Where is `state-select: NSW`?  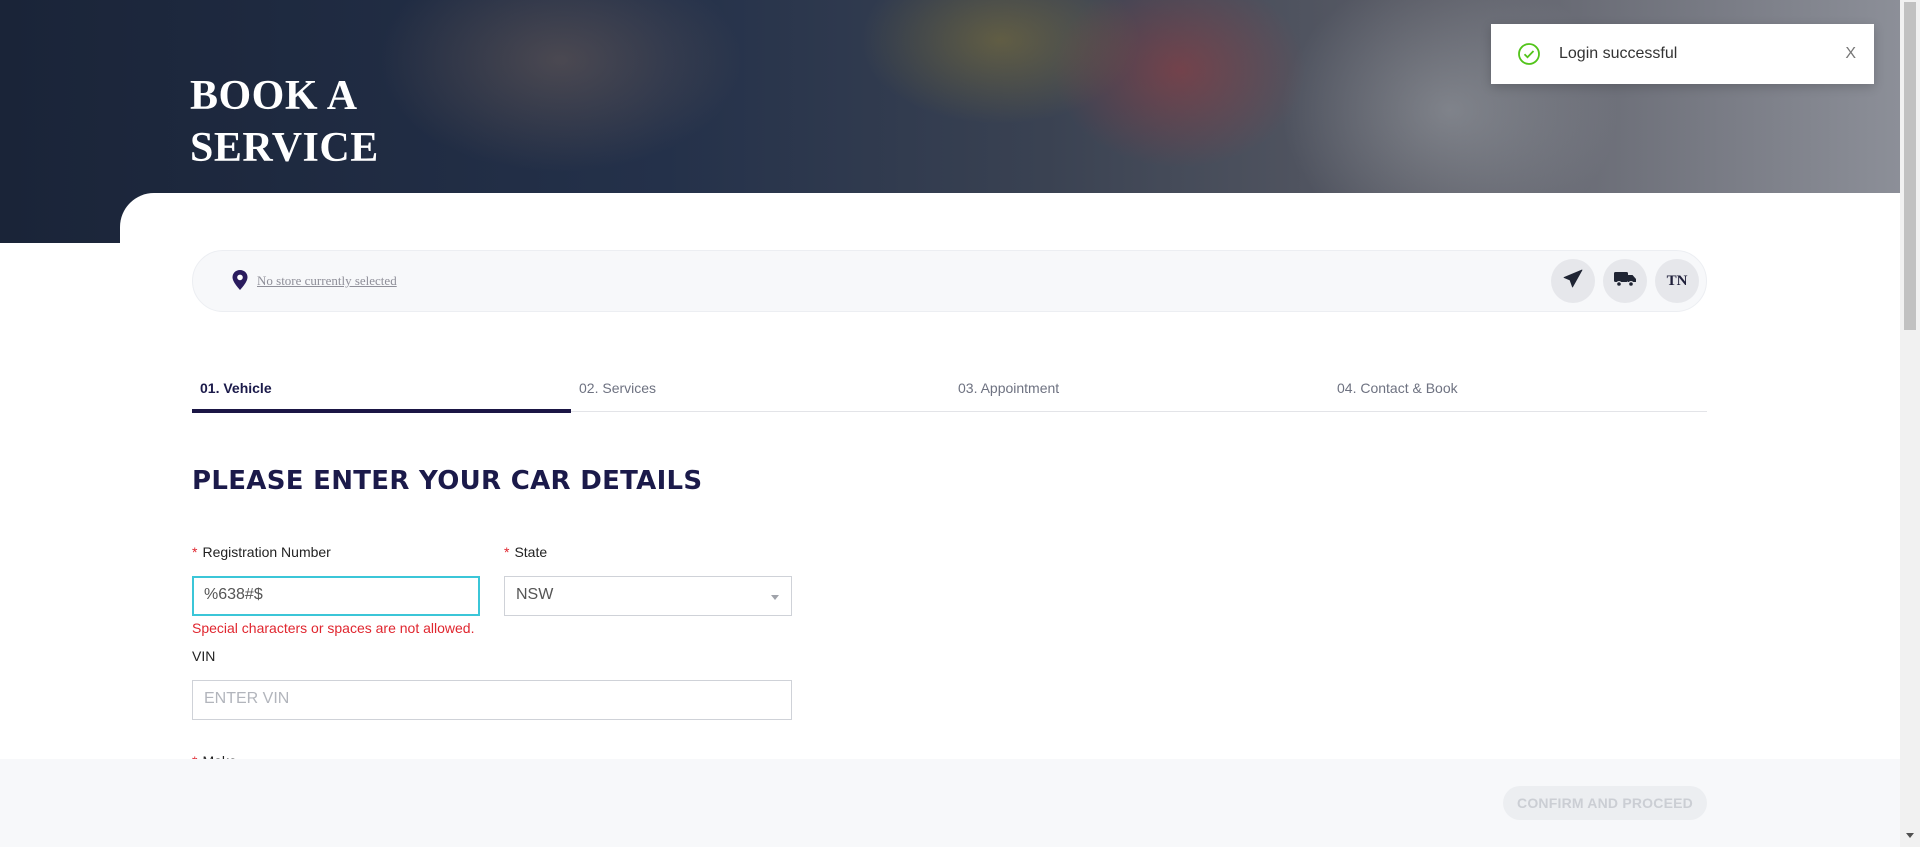 state-select: NSW is located at coordinates (648, 596).